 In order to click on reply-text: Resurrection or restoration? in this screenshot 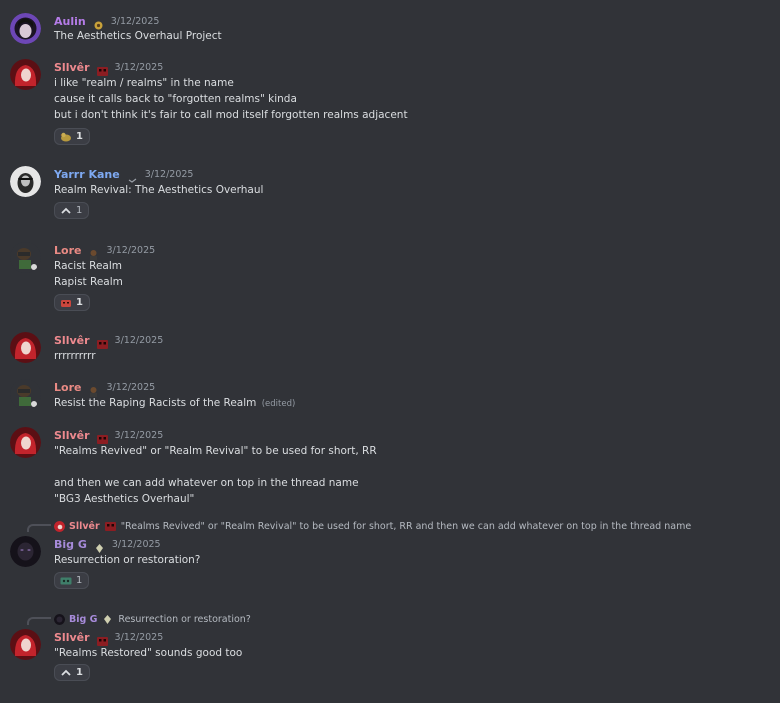, I will do `click(184, 619)`.